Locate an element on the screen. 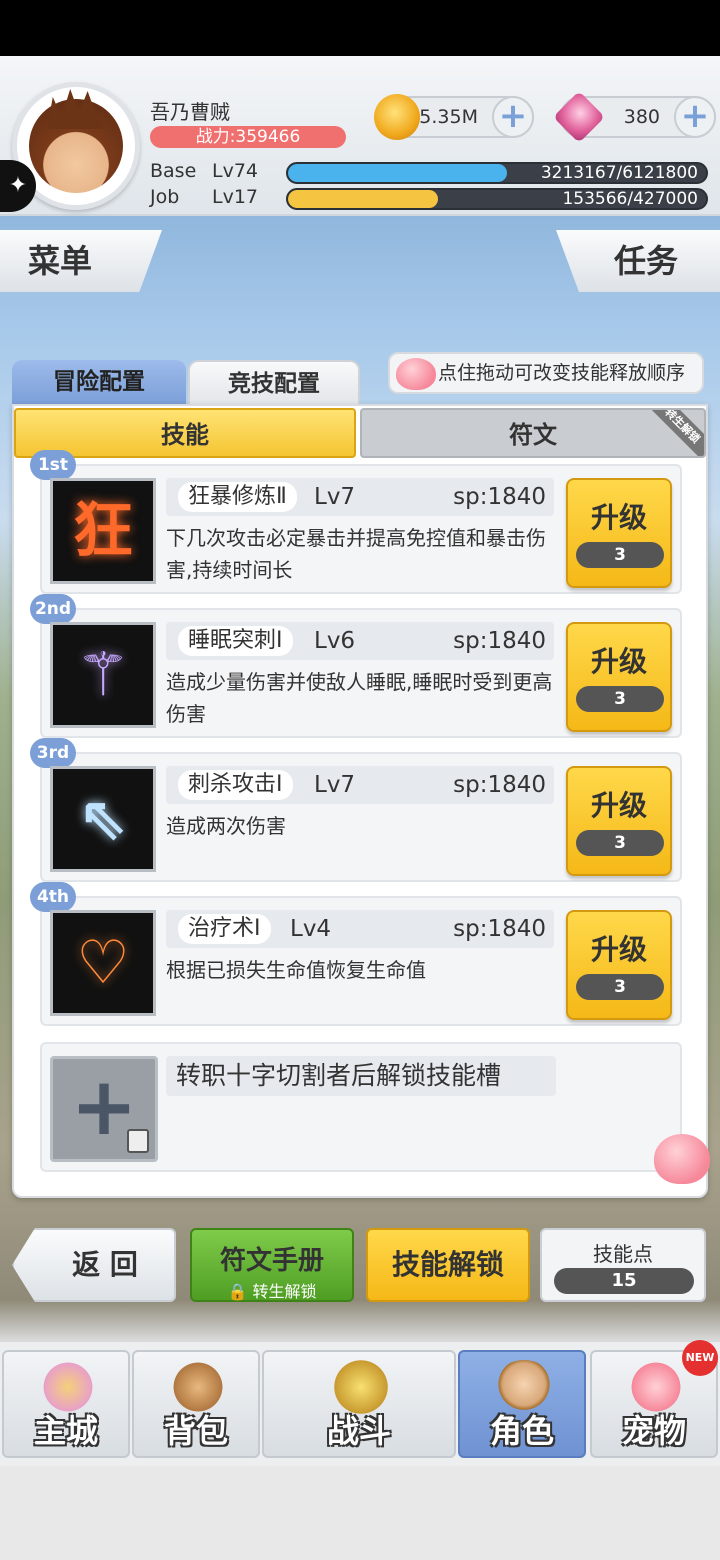 The width and height of the screenshot is (720, 1560). status-bar is located at coordinates (360, 28).